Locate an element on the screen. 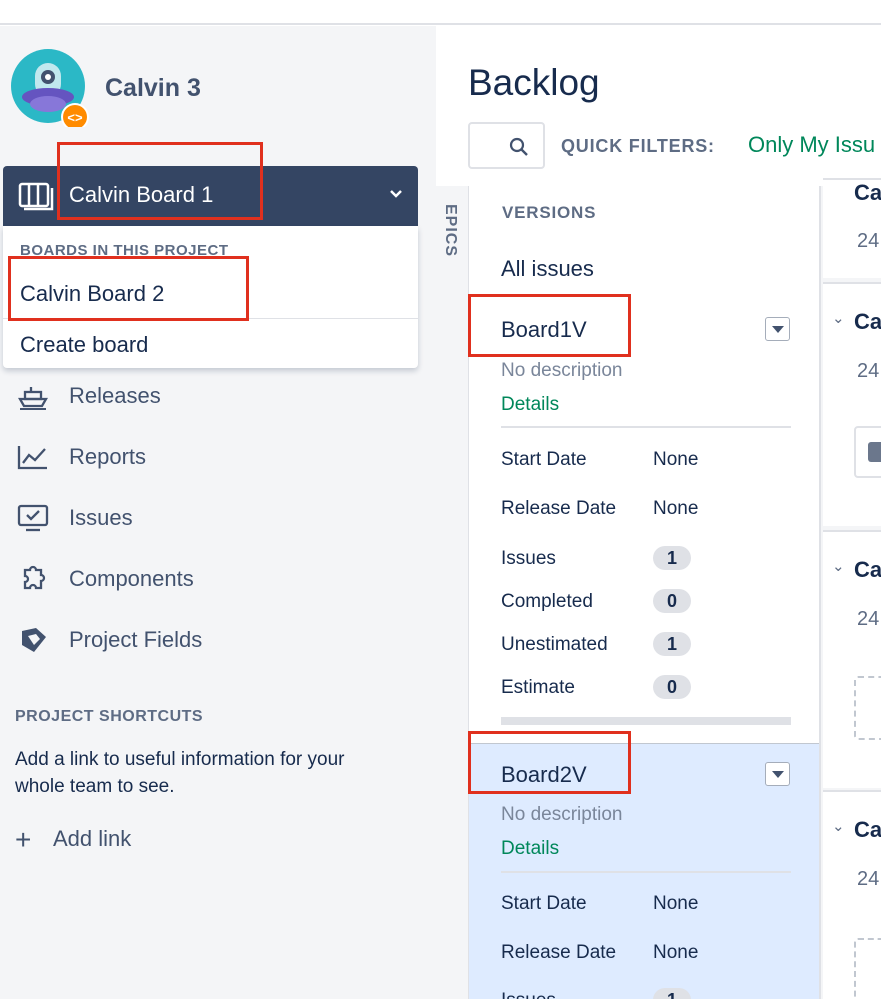 This screenshot has width=881, height=999. project-name: Calvin 3 is located at coordinates (153, 88).